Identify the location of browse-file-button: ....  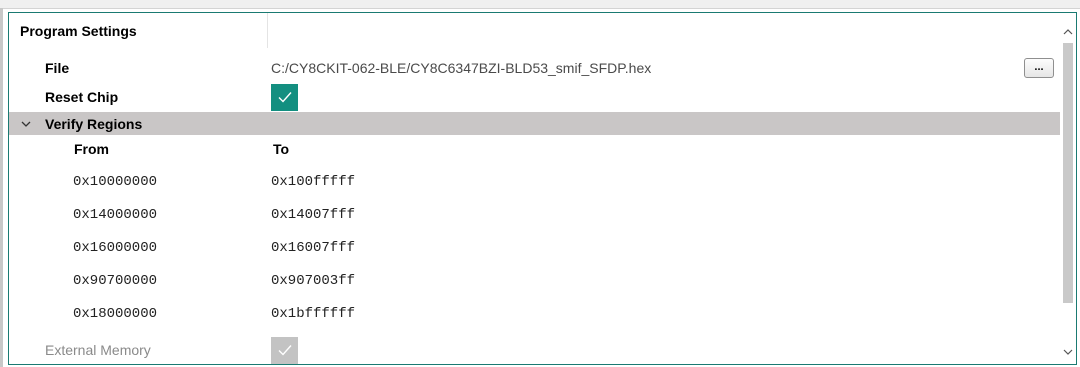
(1039, 68).